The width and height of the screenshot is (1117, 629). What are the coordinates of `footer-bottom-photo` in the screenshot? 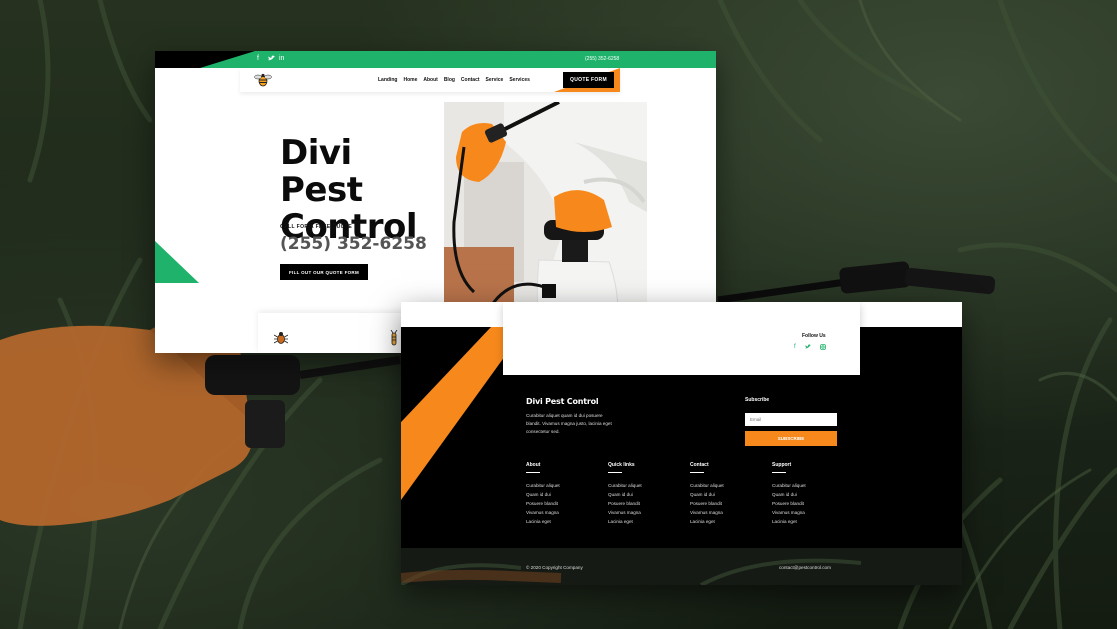 It's located at (681, 566).